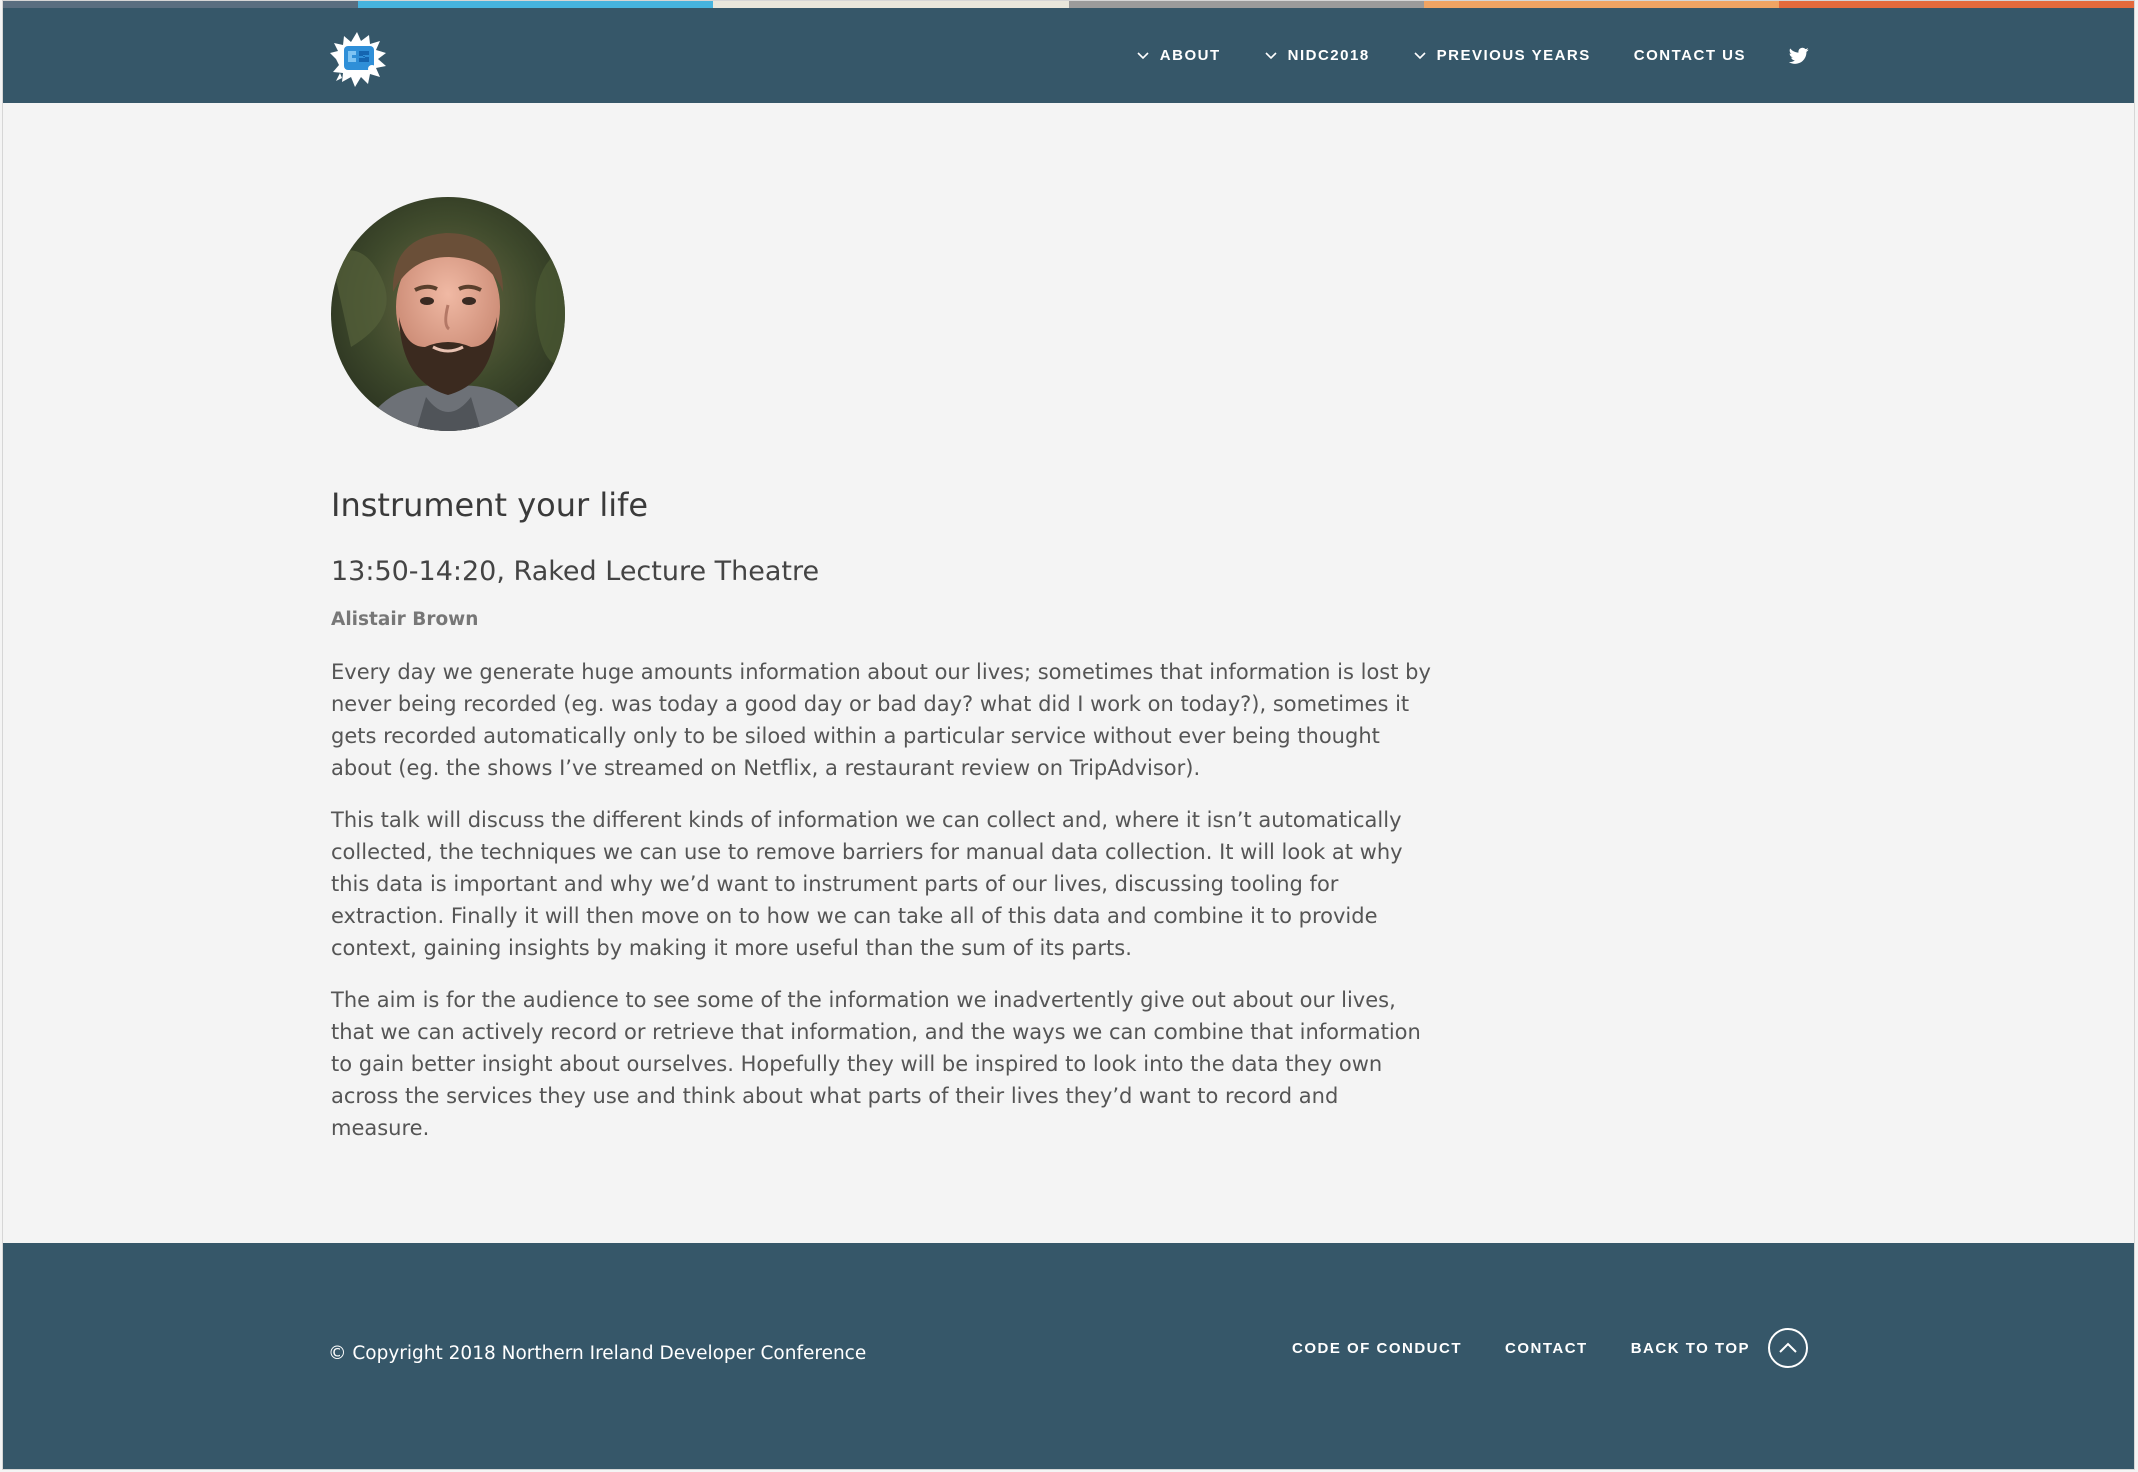  I want to click on nav-previous-years-label: PREVIOUS YEARS, so click(1513, 55).